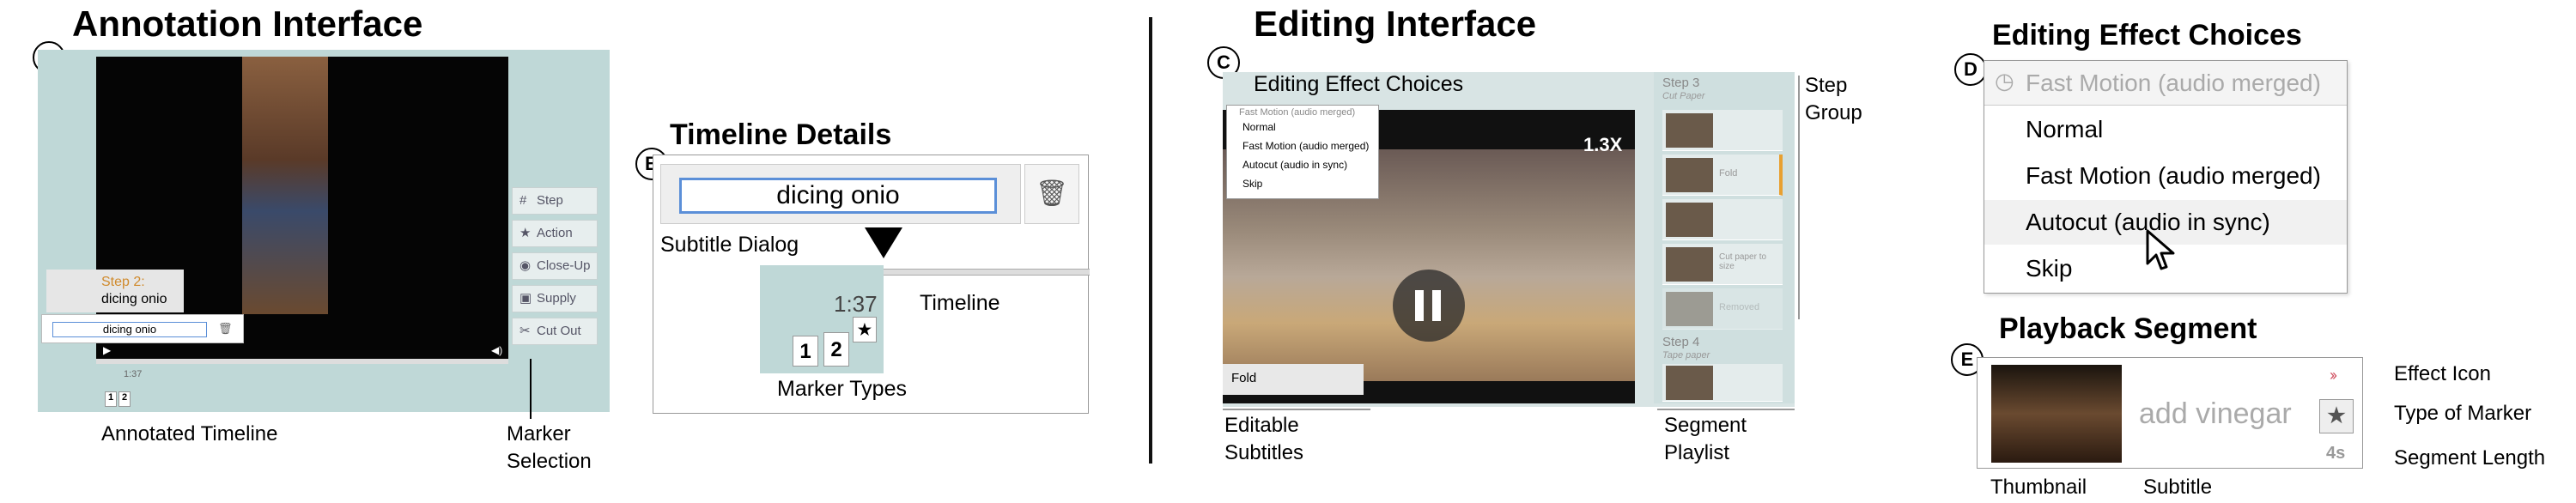 The height and width of the screenshot is (503, 2576). What do you see at coordinates (539, 433) in the screenshot?
I see `caption-marker-1: Marker` at bounding box center [539, 433].